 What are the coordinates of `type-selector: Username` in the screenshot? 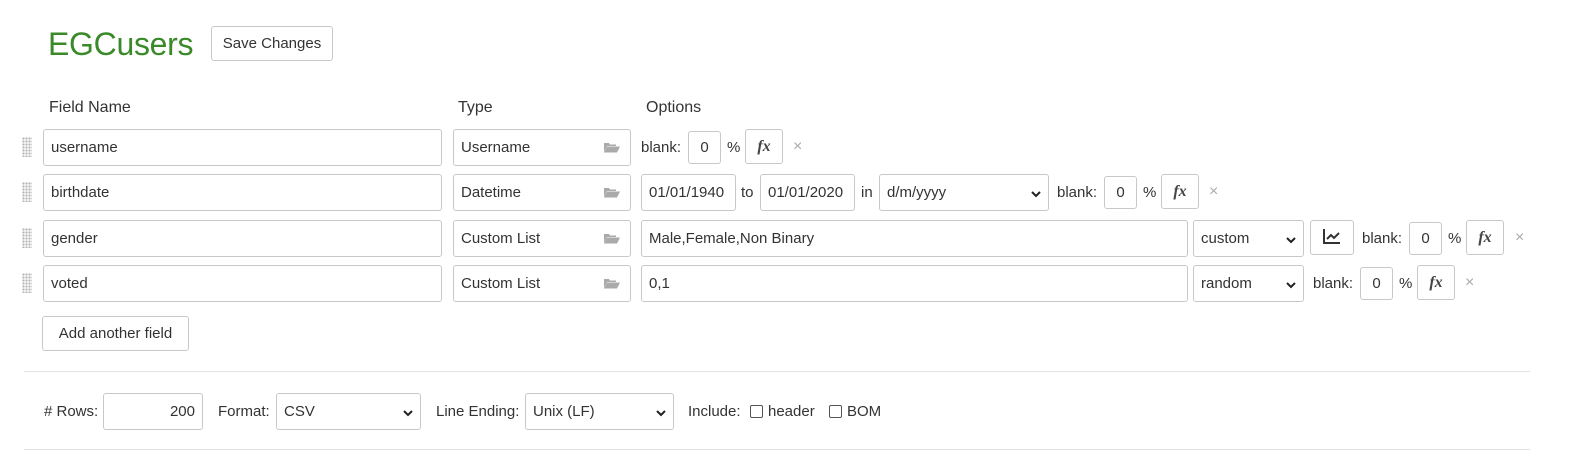 It's located at (542, 147).